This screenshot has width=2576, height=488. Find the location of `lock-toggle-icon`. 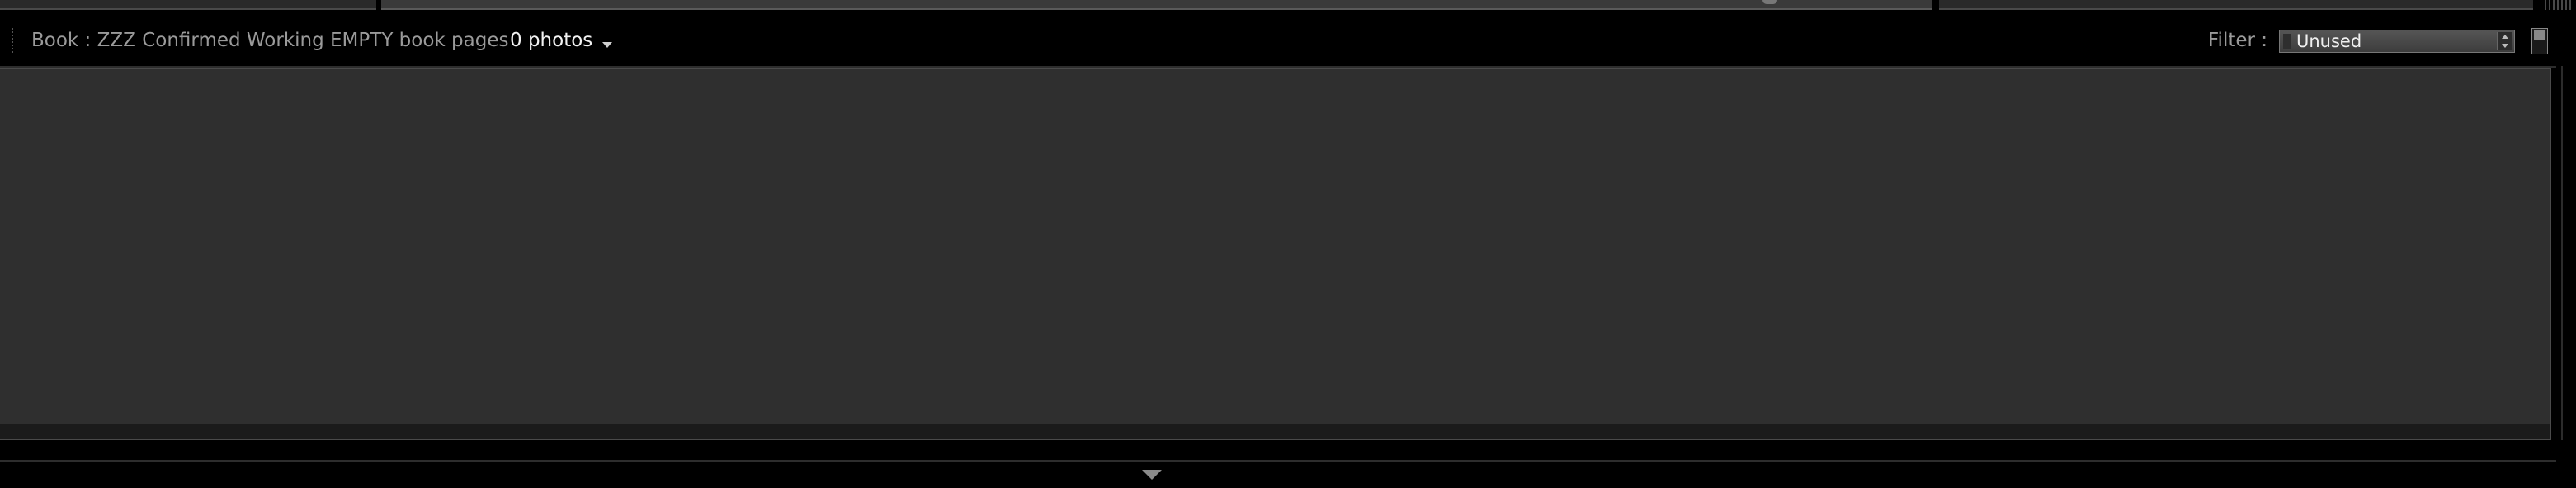

lock-toggle-icon is located at coordinates (2539, 41).